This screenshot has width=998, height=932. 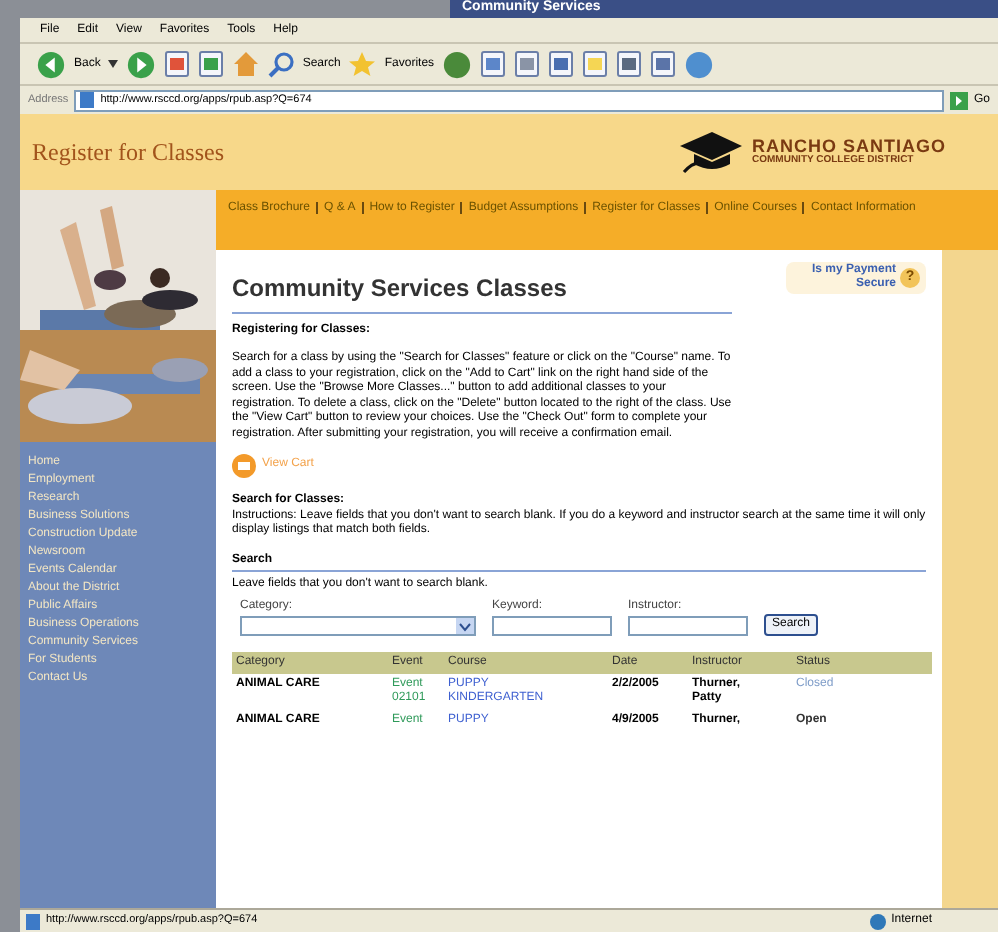 What do you see at coordinates (958, 100) in the screenshot?
I see `go-icon` at bounding box center [958, 100].